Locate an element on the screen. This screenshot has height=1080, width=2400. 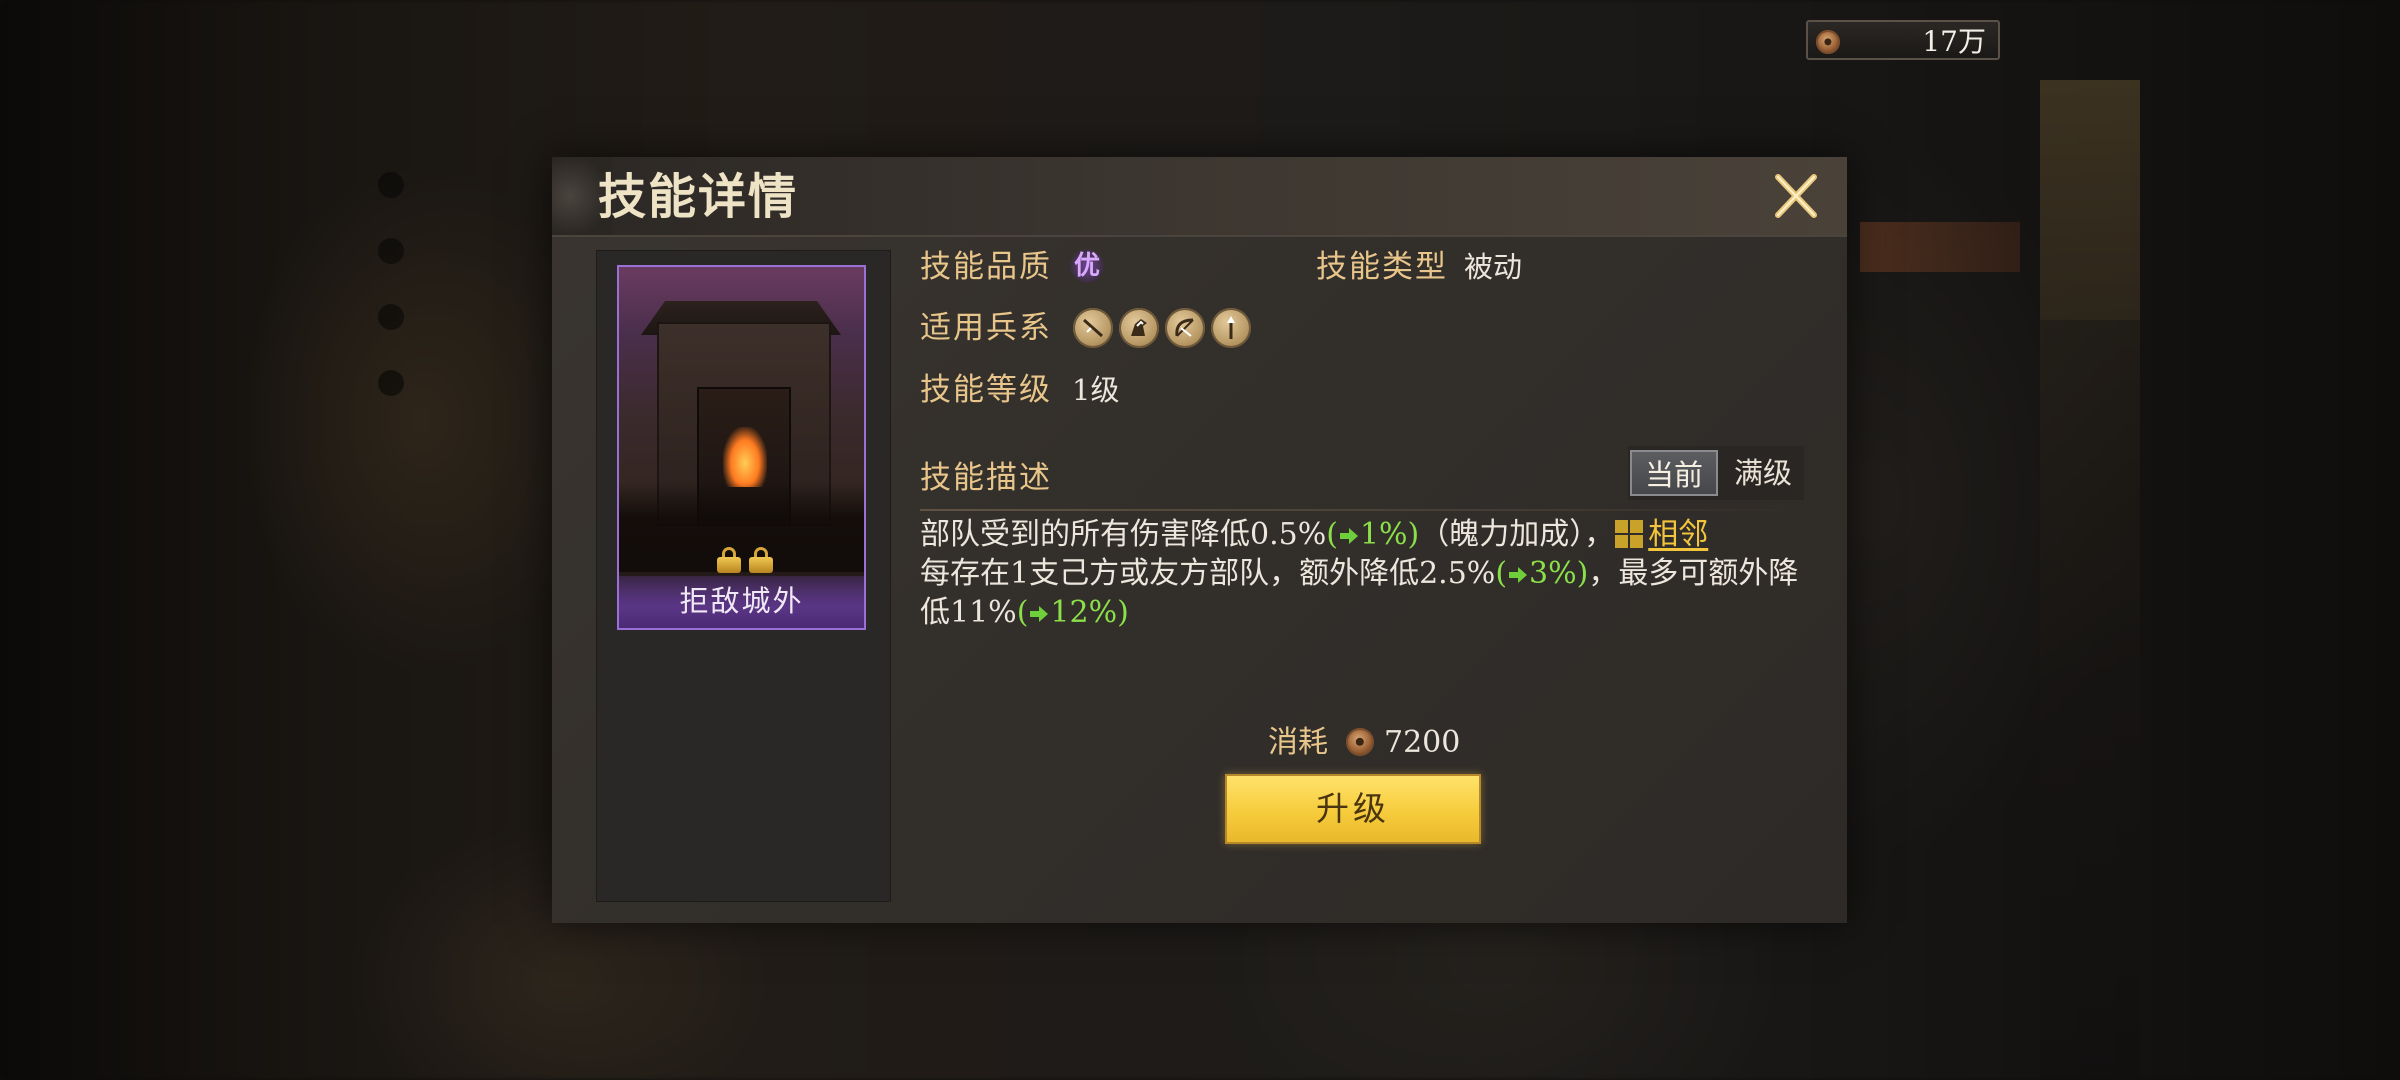
tab-max-level: 满级 is located at coordinates (1763, 473).